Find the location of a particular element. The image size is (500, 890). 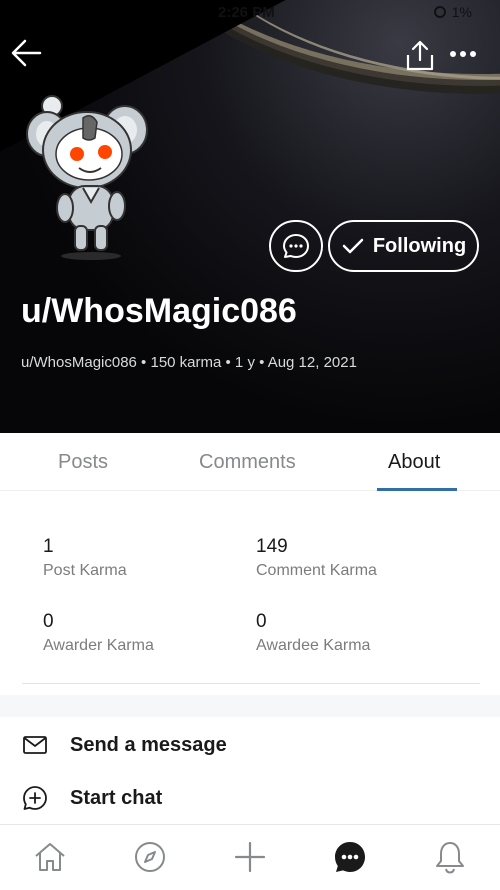

status-bar: 2:26 PM 1% is located at coordinates (250, 14).